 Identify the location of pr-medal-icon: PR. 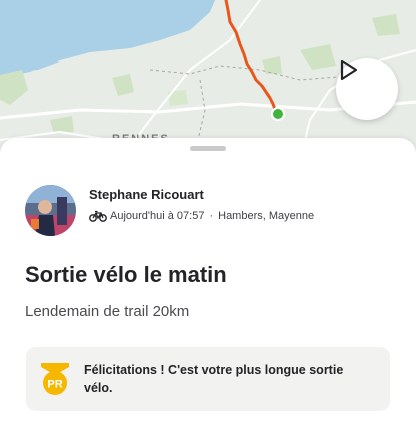
(55, 379).